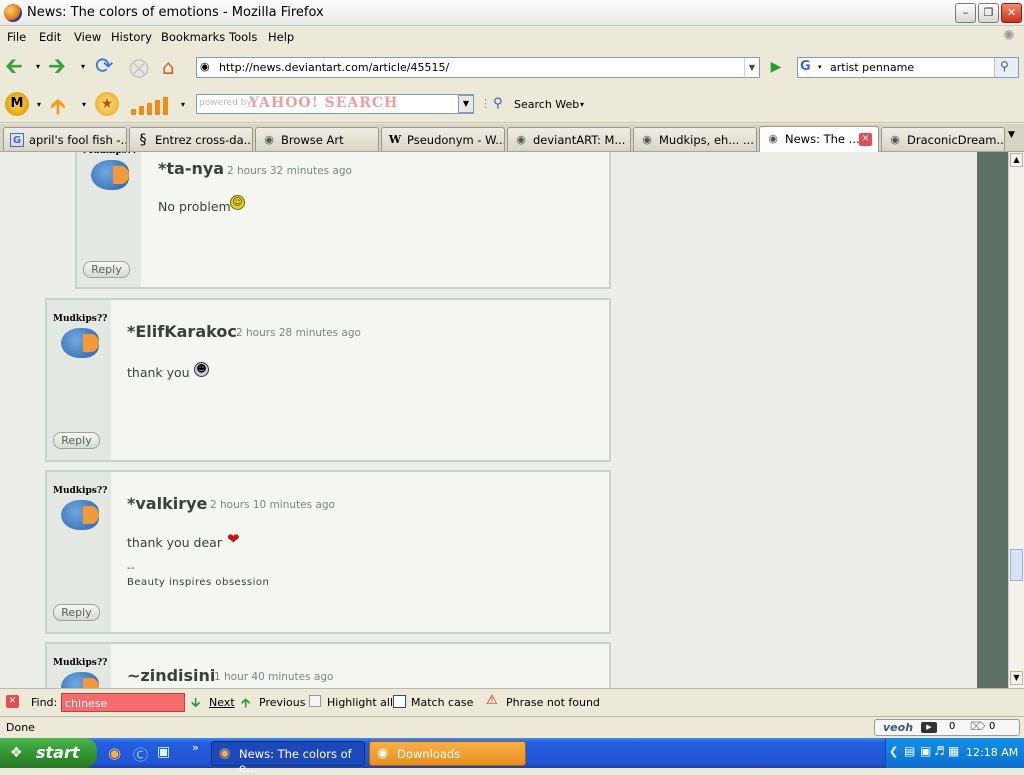 This screenshot has height=775, width=1024. Describe the element at coordinates (191, 168) in the screenshot. I see `comment-username: *ta-nya` at that location.